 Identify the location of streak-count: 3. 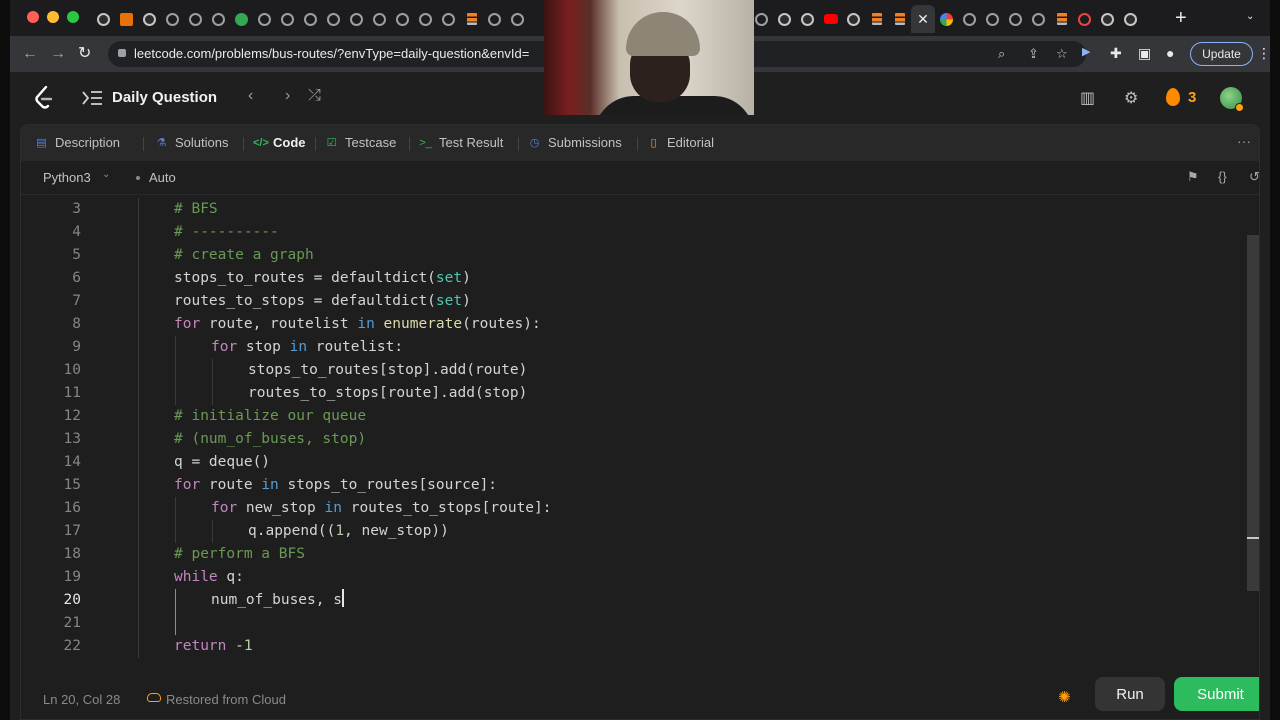
(1192, 97).